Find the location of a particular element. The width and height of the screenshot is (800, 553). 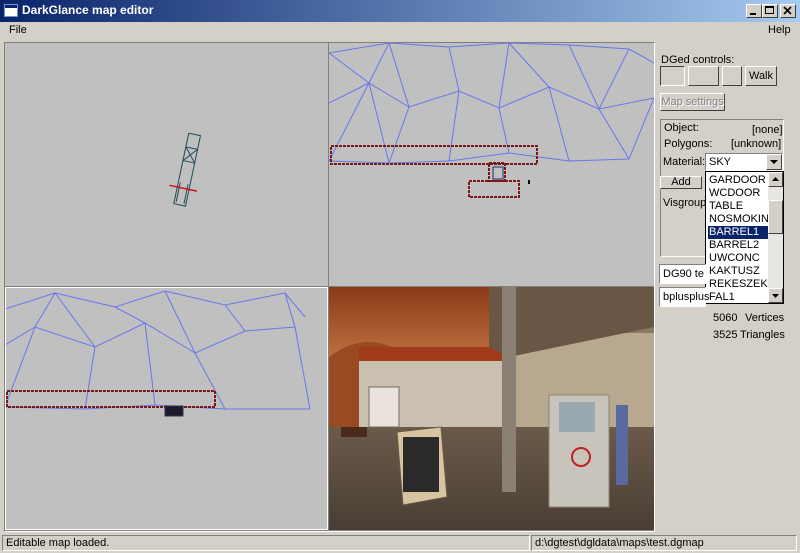

plugin-select-value: bplusplus is located at coordinates (686, 297).